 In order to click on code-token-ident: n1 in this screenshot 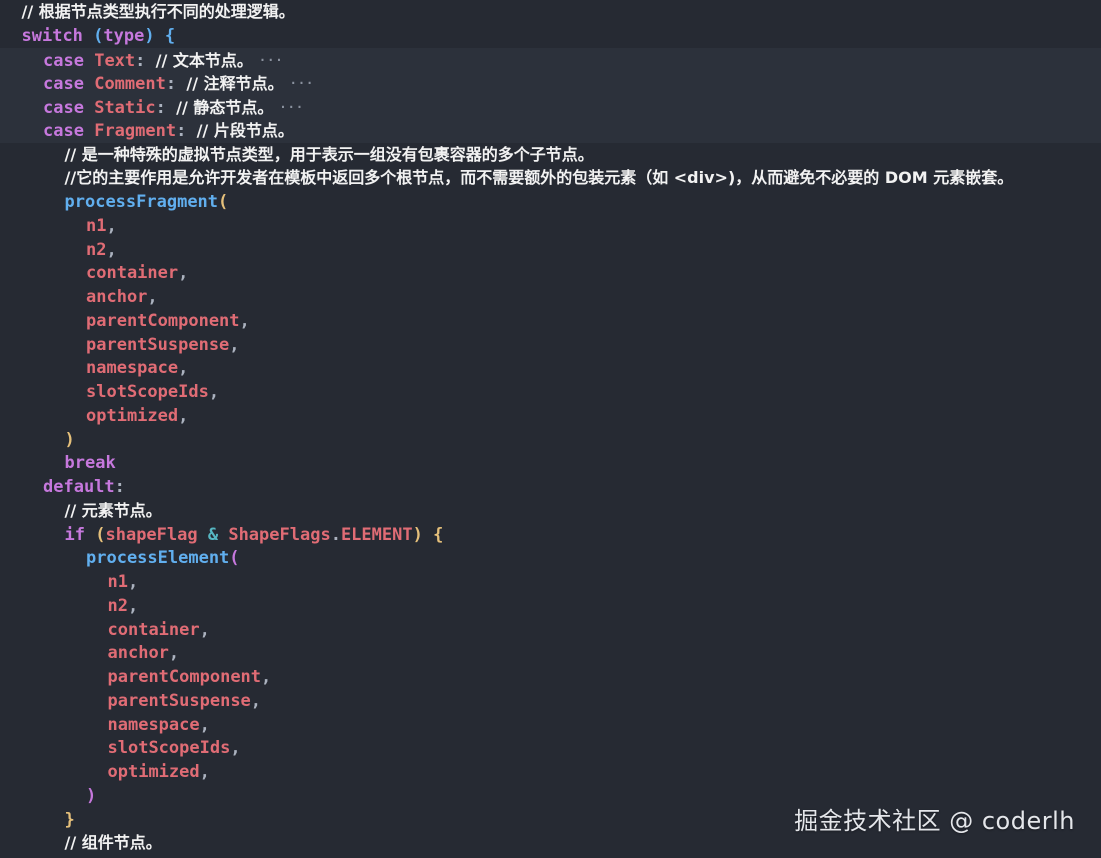, I will do `click(96, 225)`.